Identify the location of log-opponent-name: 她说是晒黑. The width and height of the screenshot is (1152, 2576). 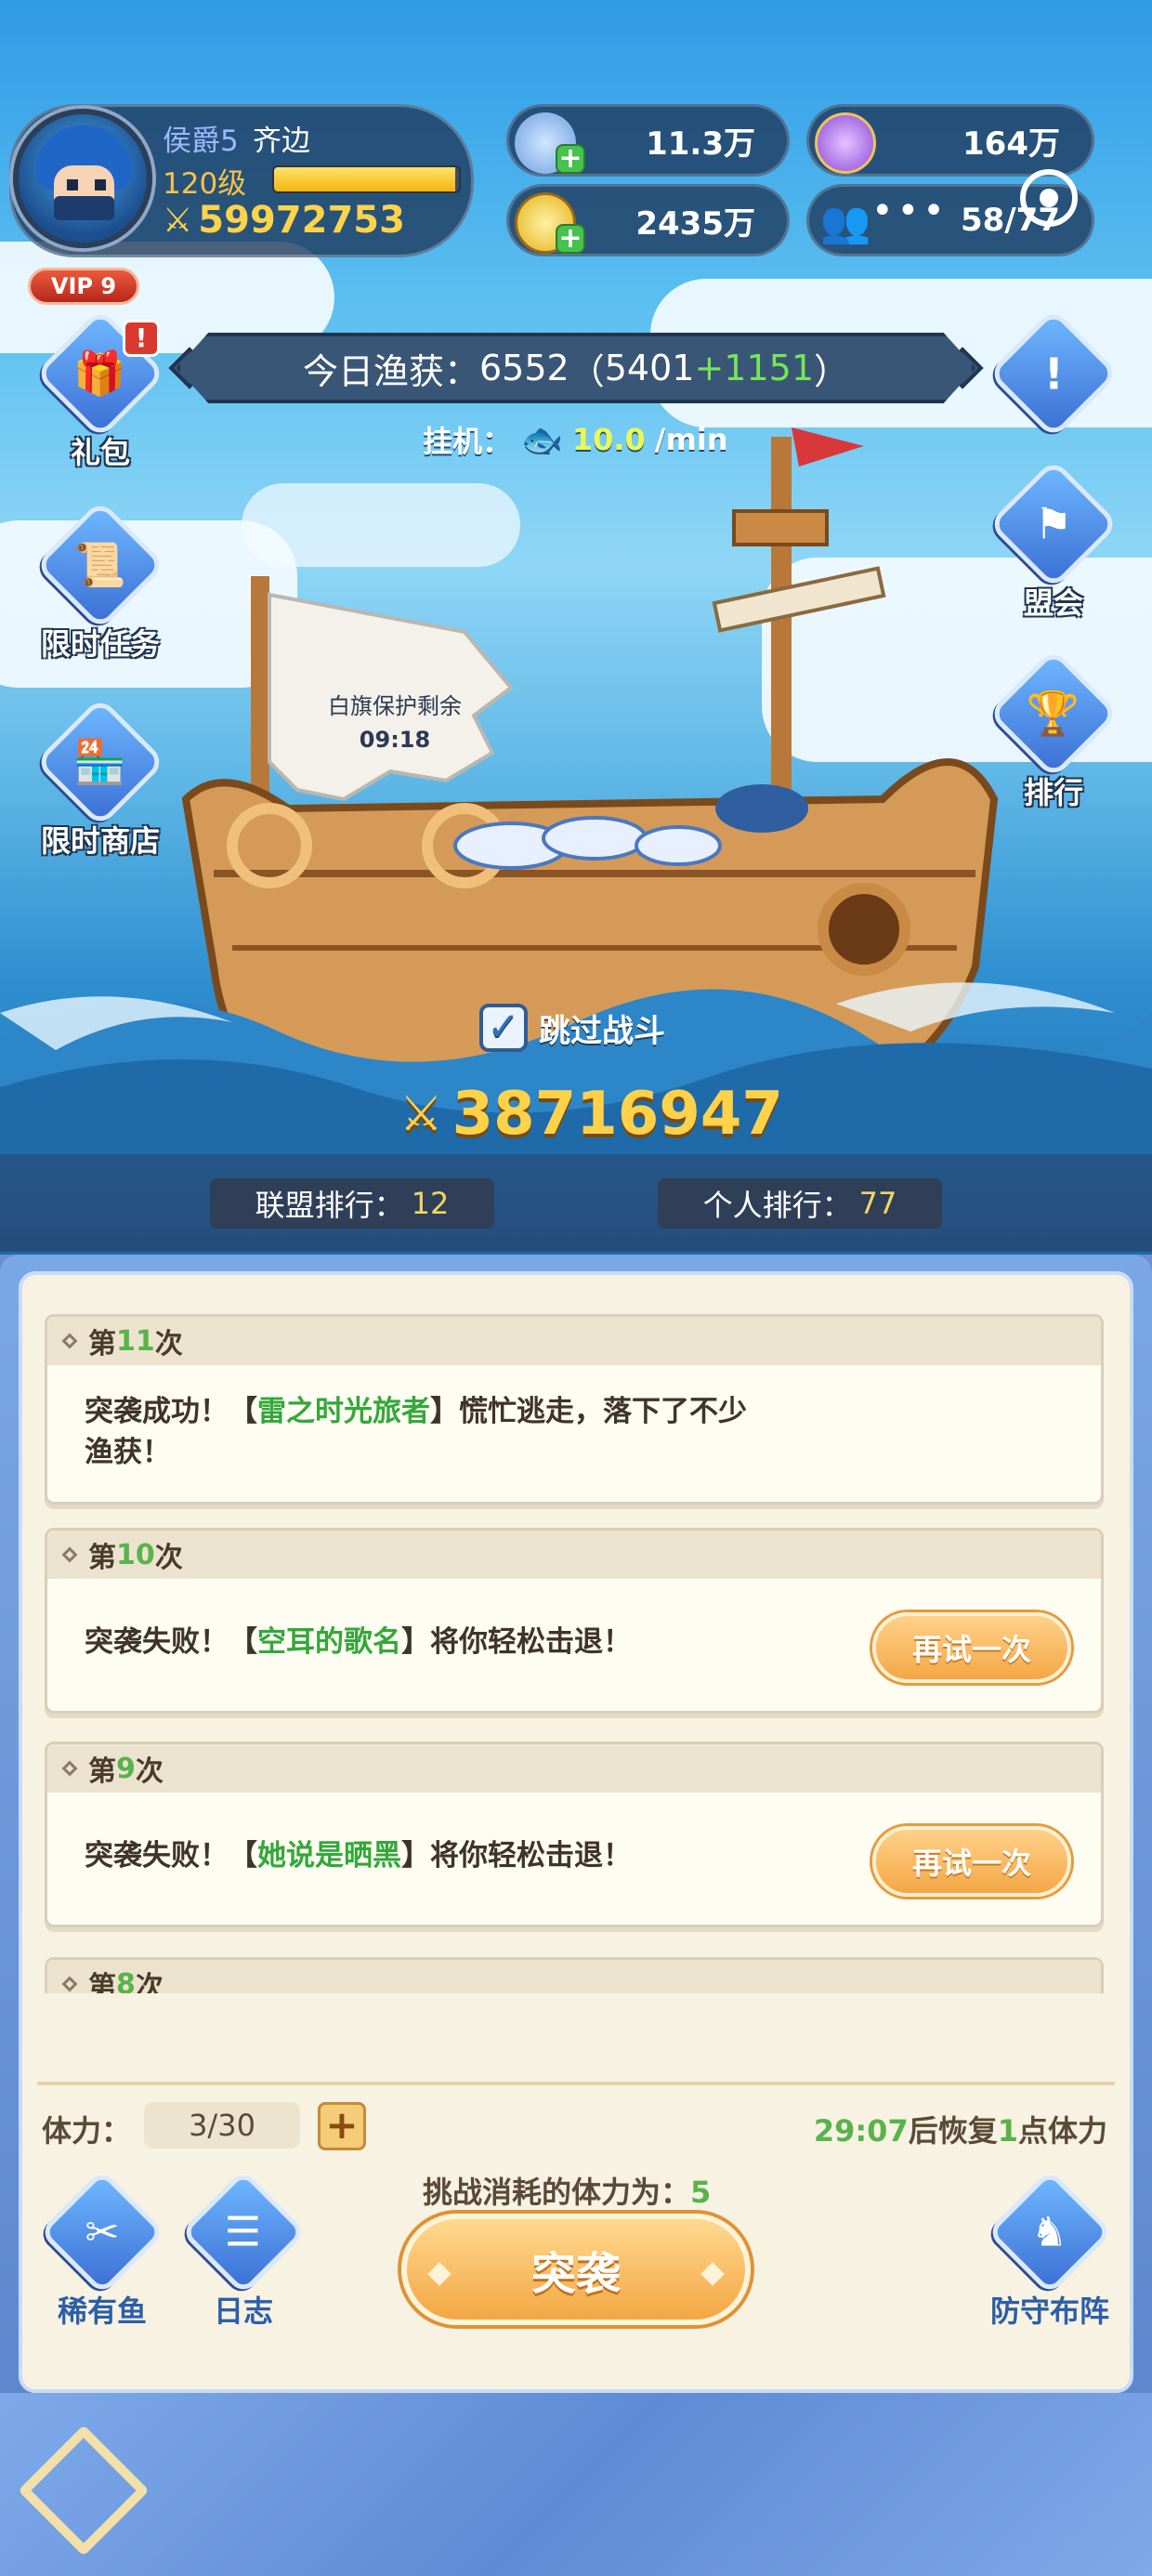
(329, 1856).